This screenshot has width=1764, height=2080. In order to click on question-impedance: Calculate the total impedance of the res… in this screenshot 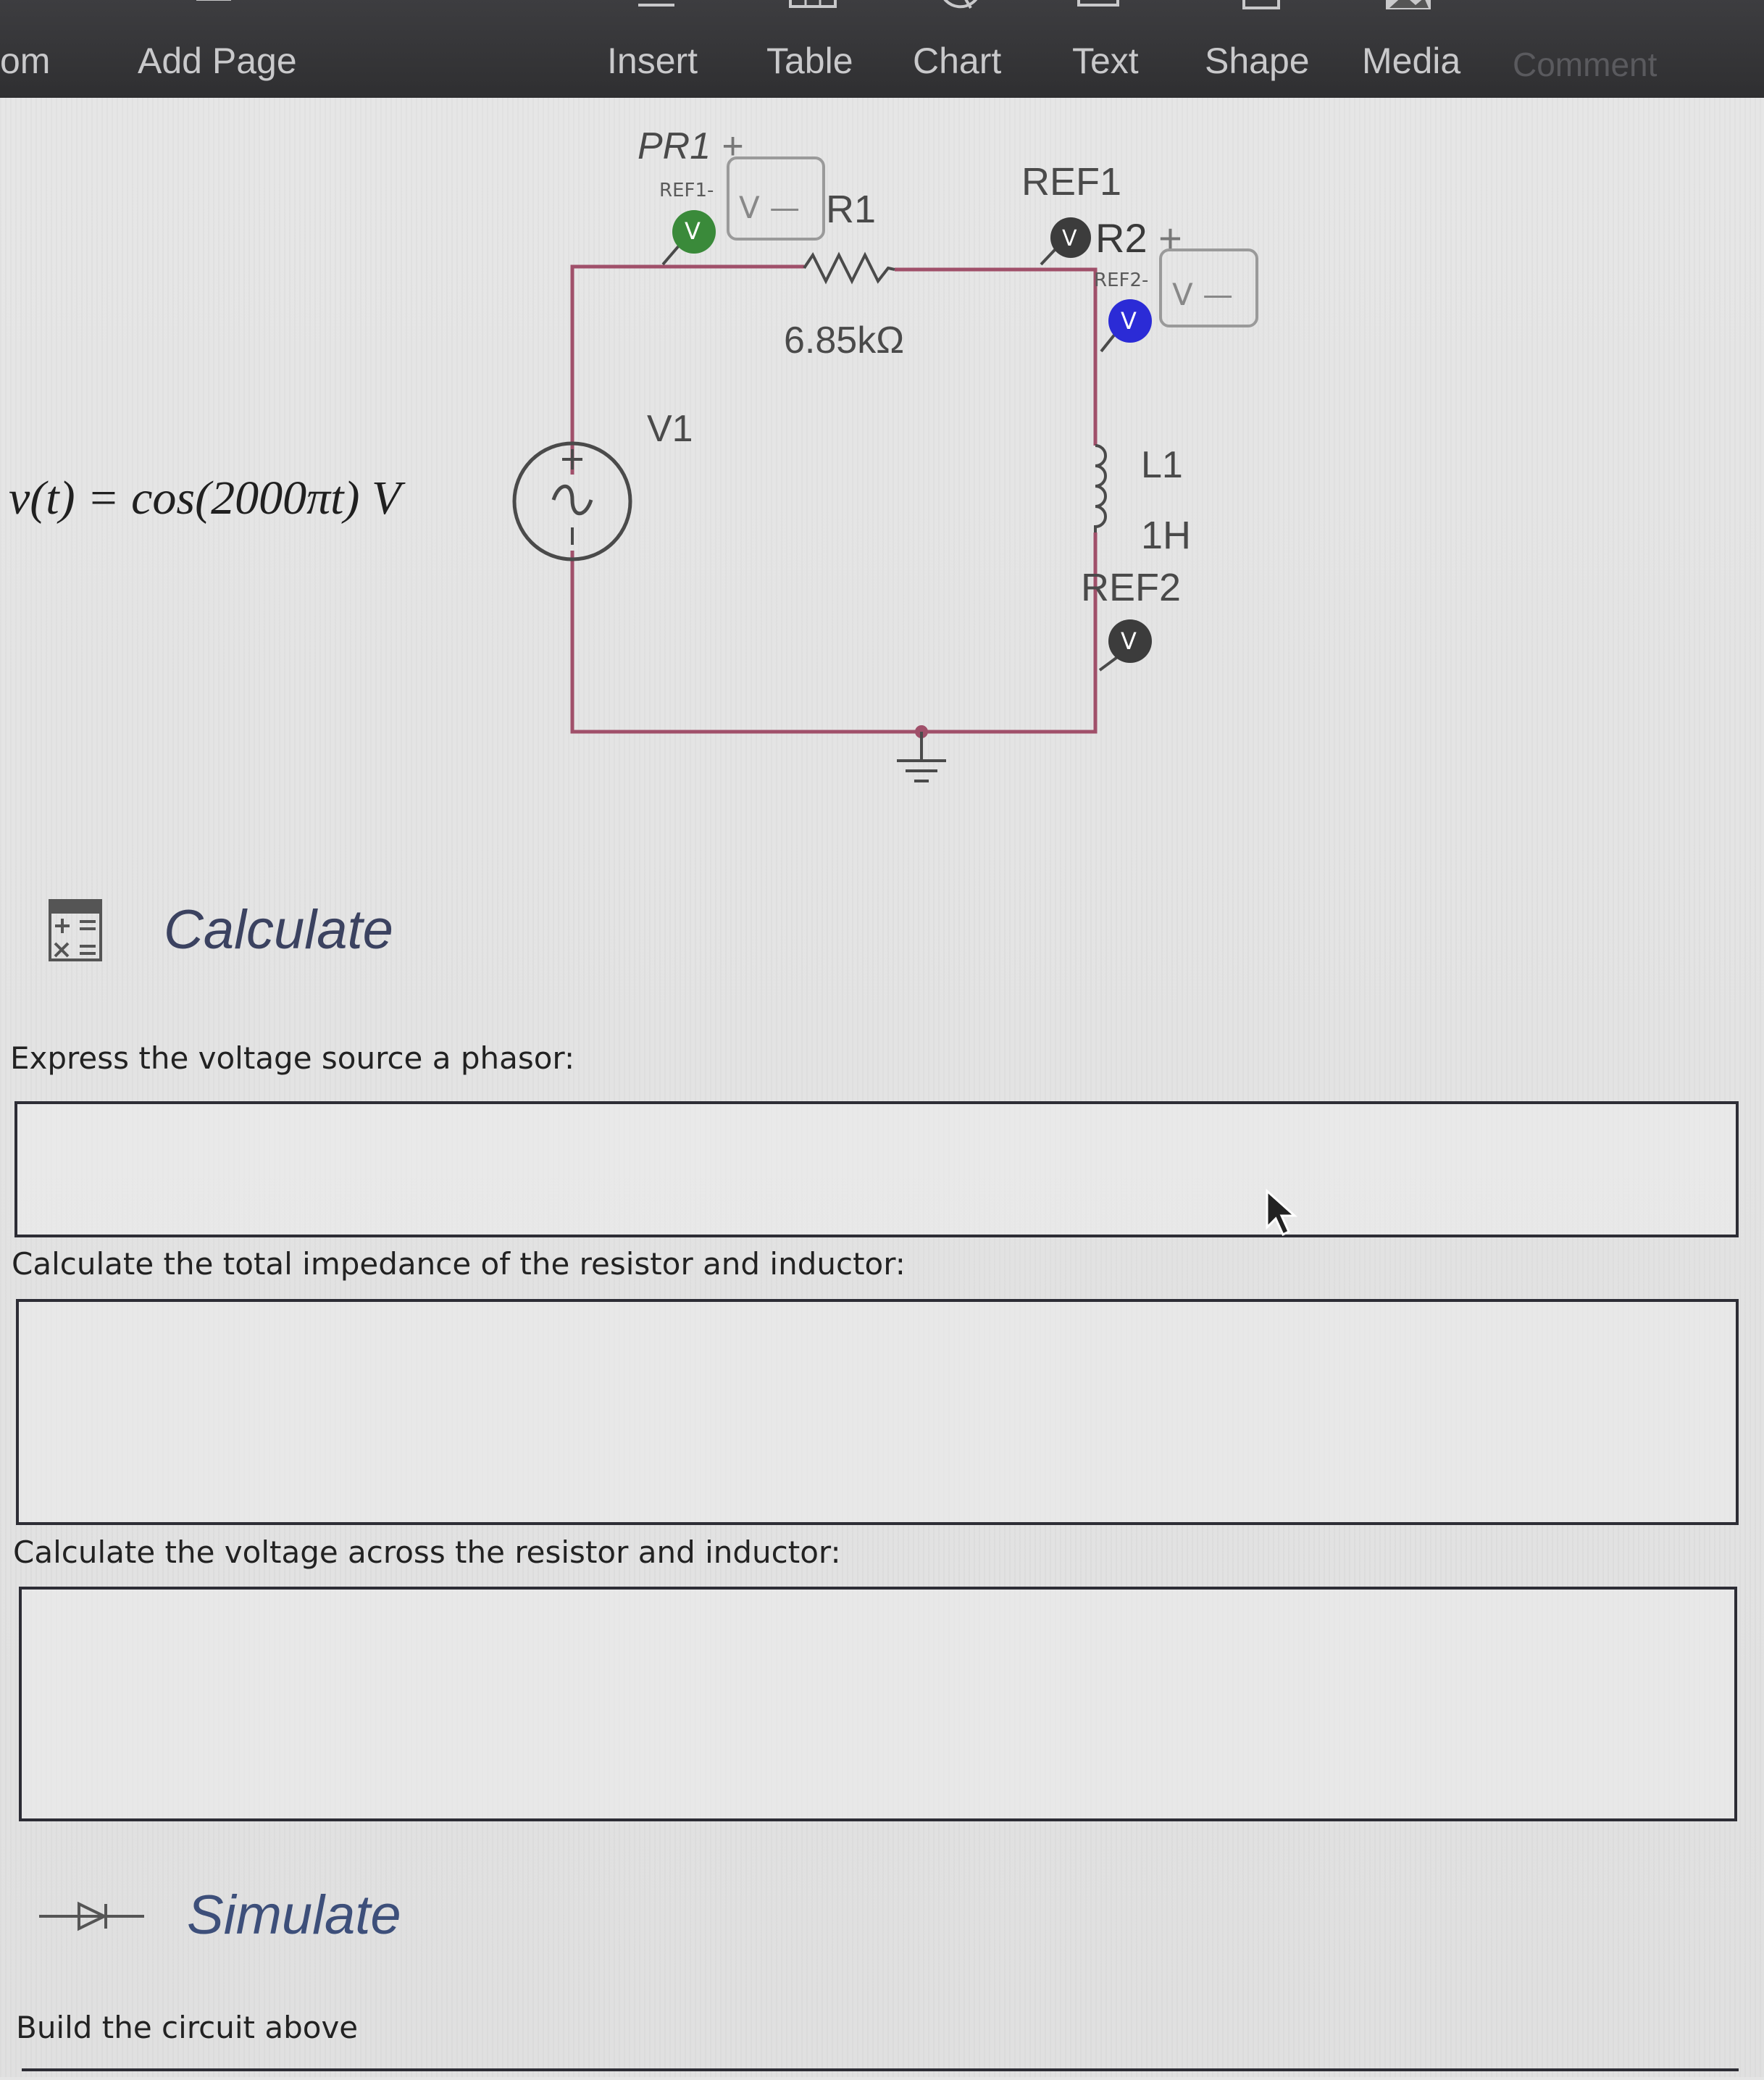, I will do `click(459, 1264)`.